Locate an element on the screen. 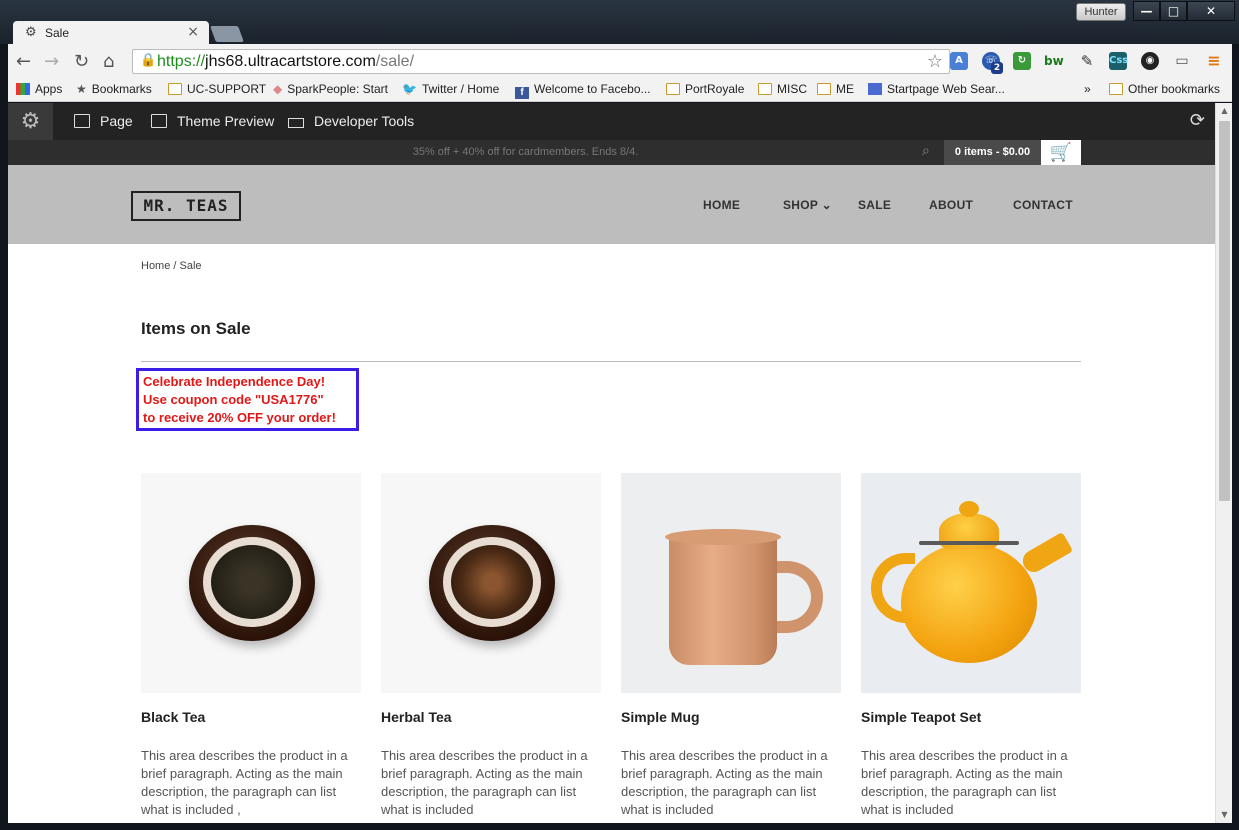 The width and height of the screenshot is (1239, 830). back-arrow-icon: ← is located at coordinates (23, 61).